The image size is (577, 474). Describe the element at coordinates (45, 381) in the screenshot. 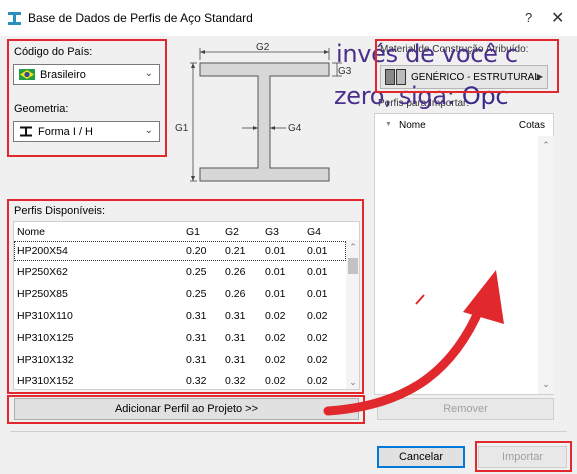

I see `cell-nome: HP310X152` at that location.